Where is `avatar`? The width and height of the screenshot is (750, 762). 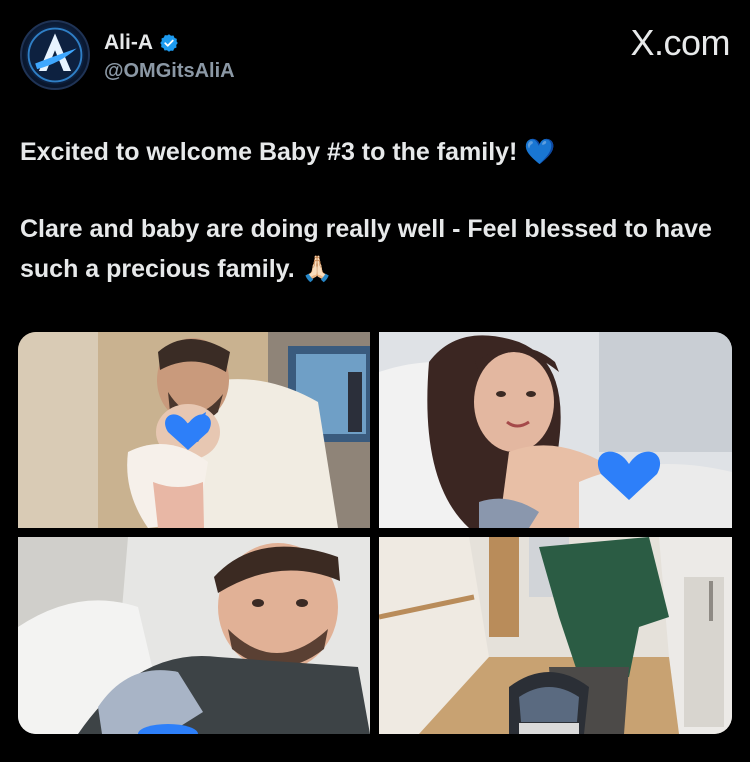
avatar is located at coordinates (55, 55).